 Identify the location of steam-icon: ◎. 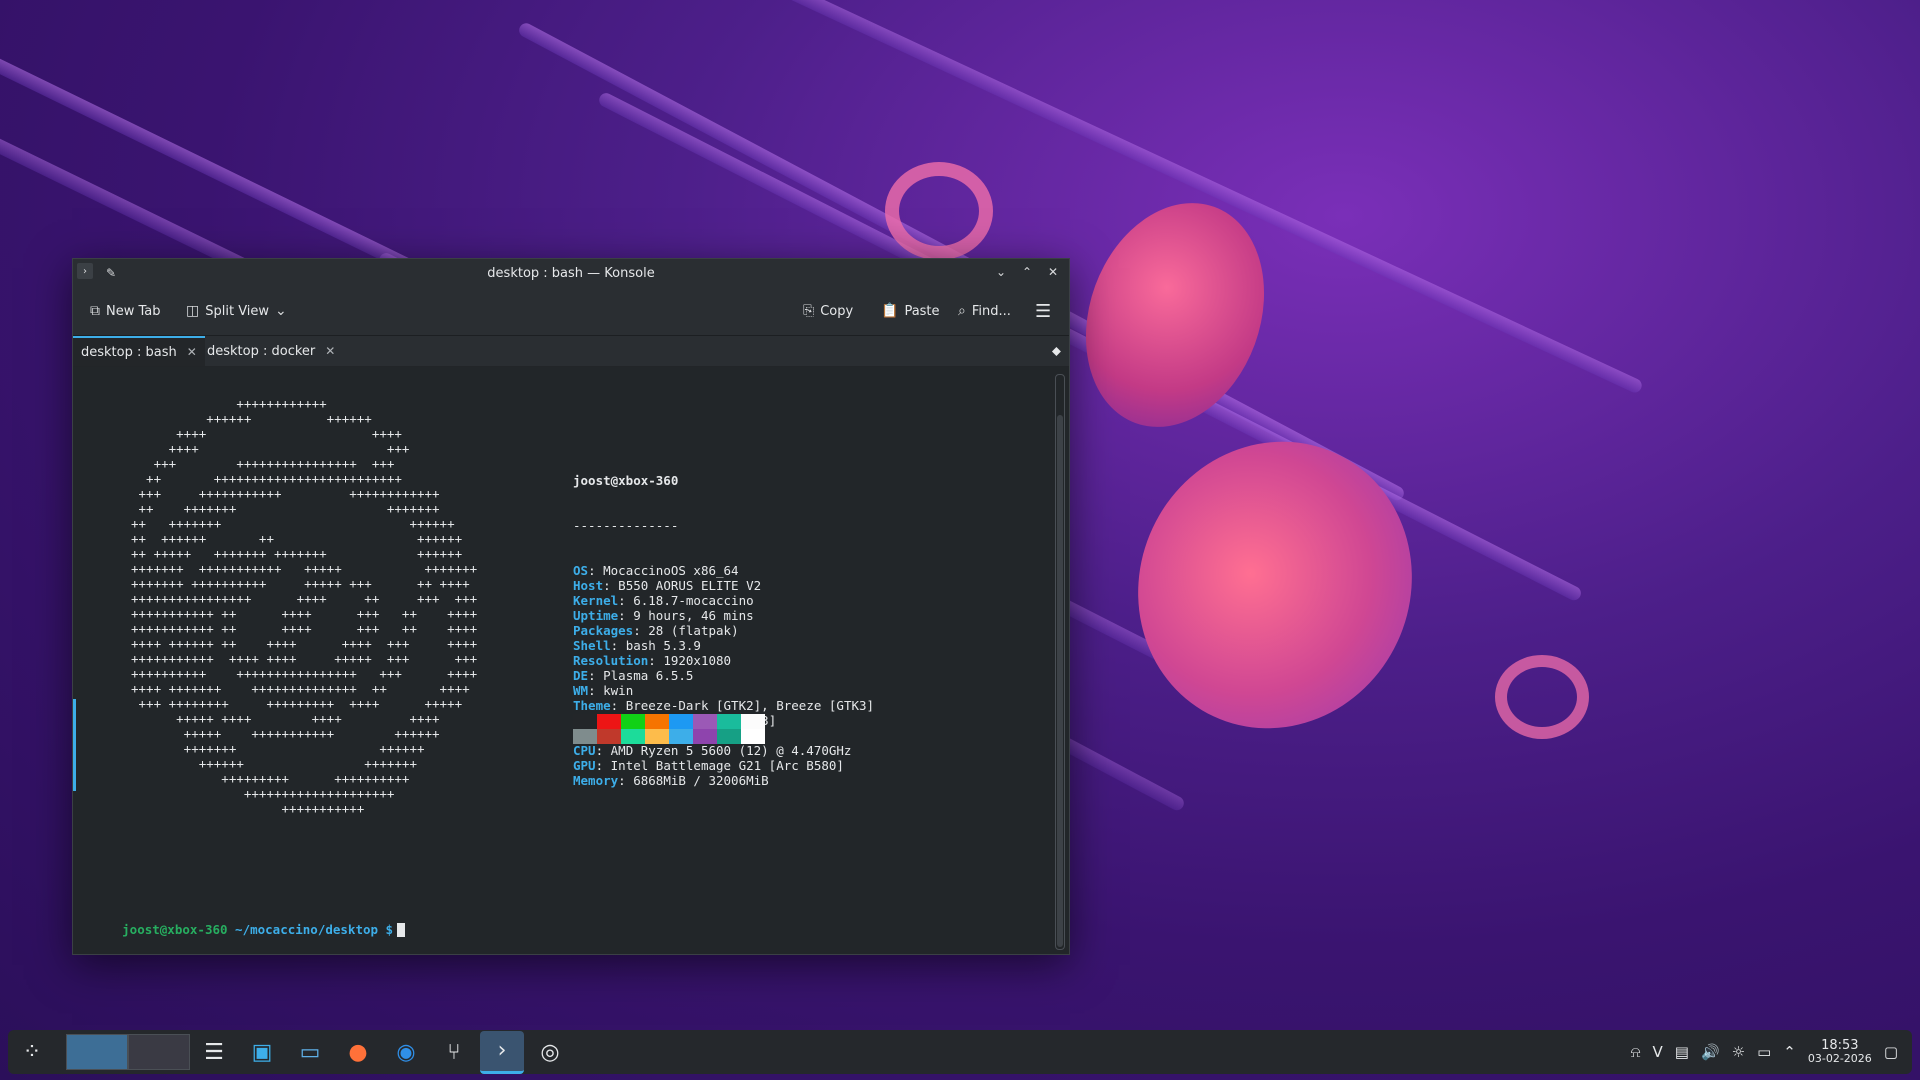
(550, 1052).